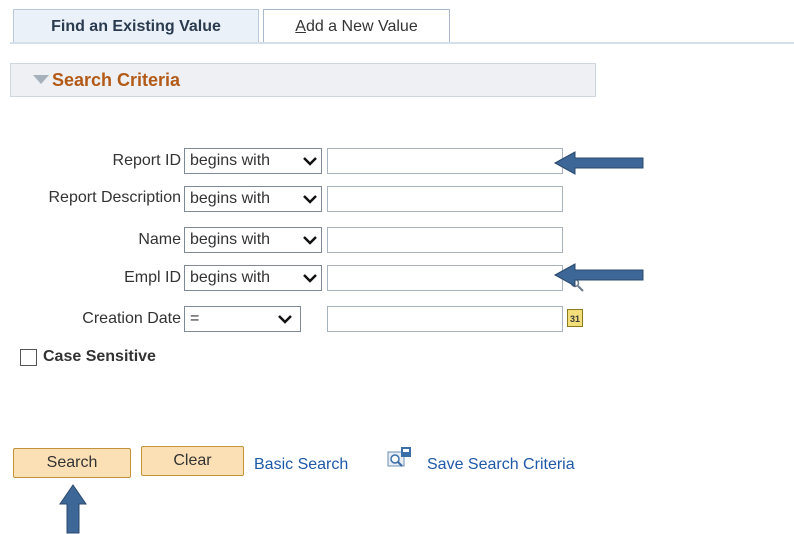 This screenshot has height=534, width=794. What do you see at coordinates (445, 240) in the screenshot?
I see `name-input` at bounding box center [445, 240].